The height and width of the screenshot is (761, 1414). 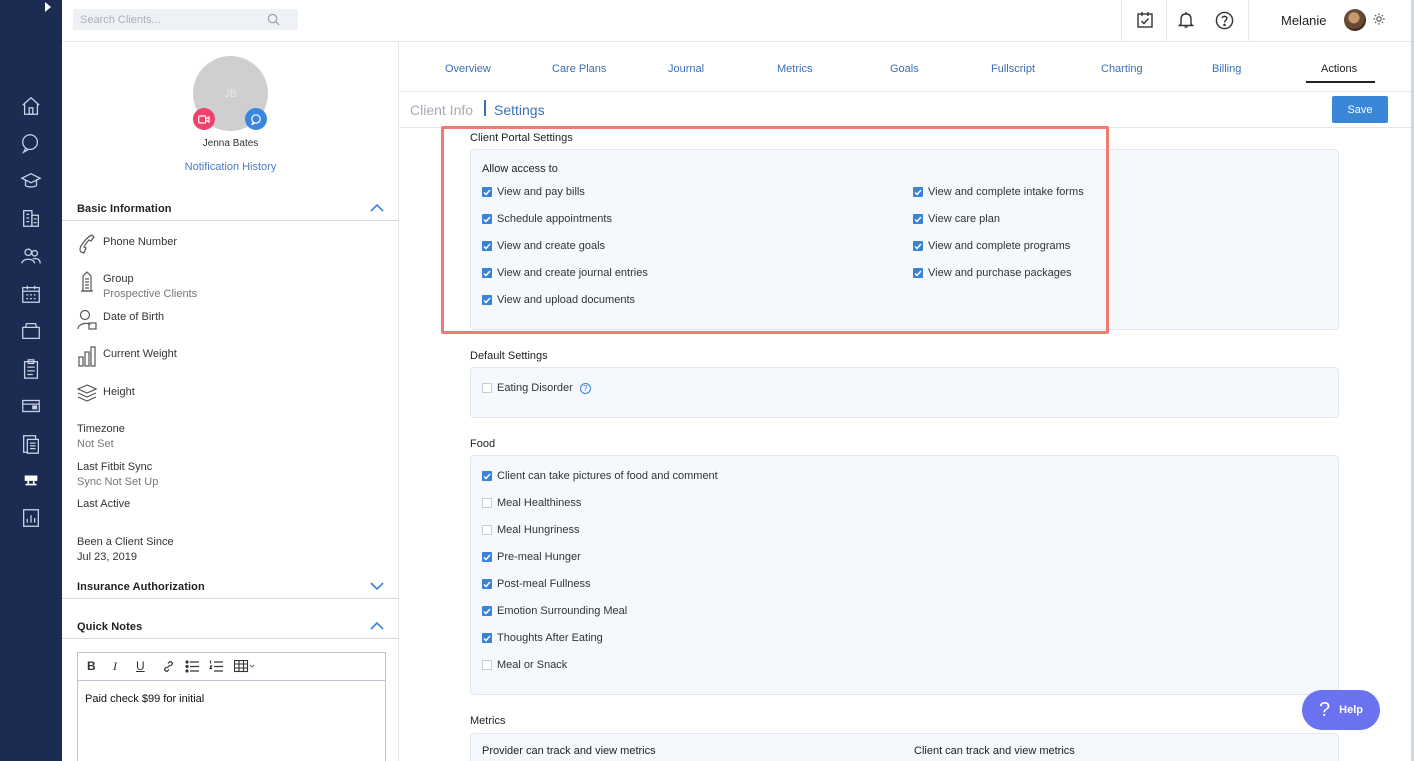 I want to click on notification-history-link: Notification History, so click(x=230, y=167).